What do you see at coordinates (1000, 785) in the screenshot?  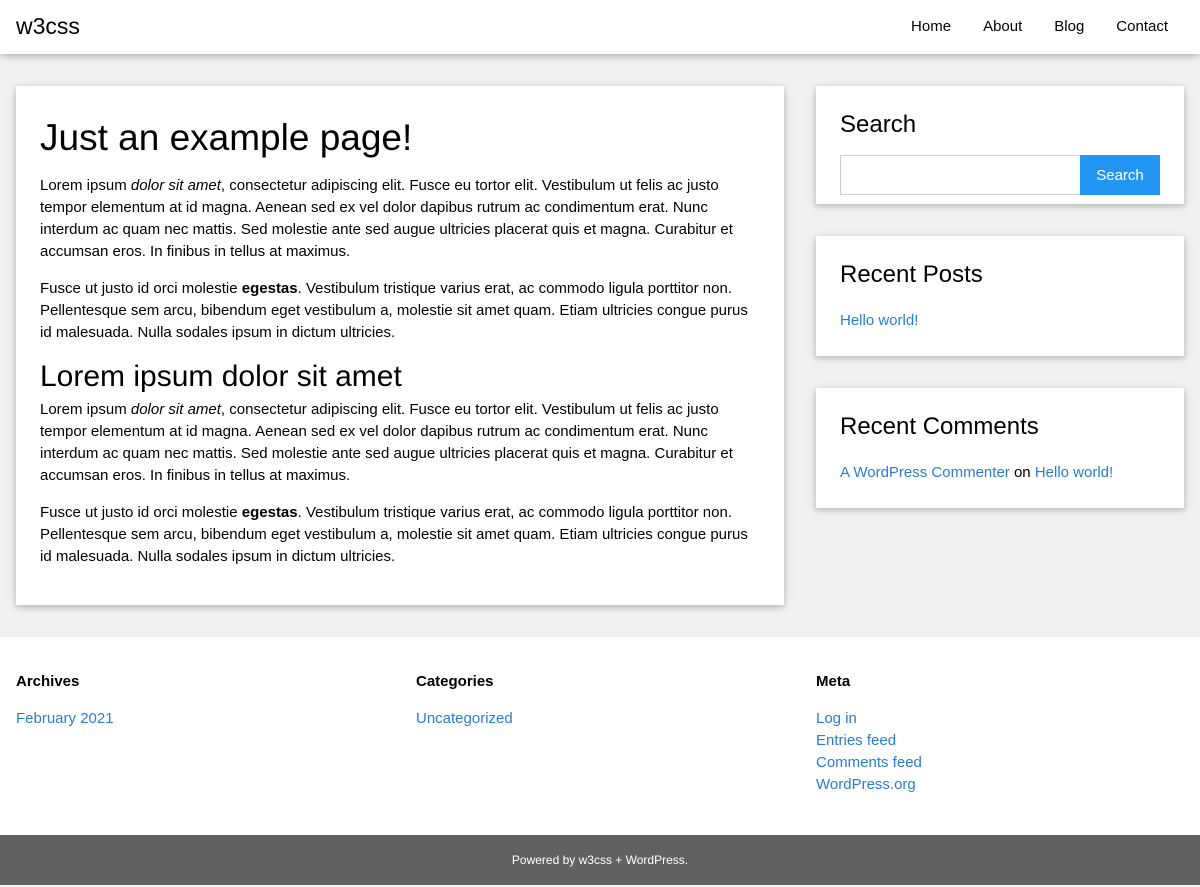 I see `list-item: WordPress.org` at bounding box center [1000, 785].